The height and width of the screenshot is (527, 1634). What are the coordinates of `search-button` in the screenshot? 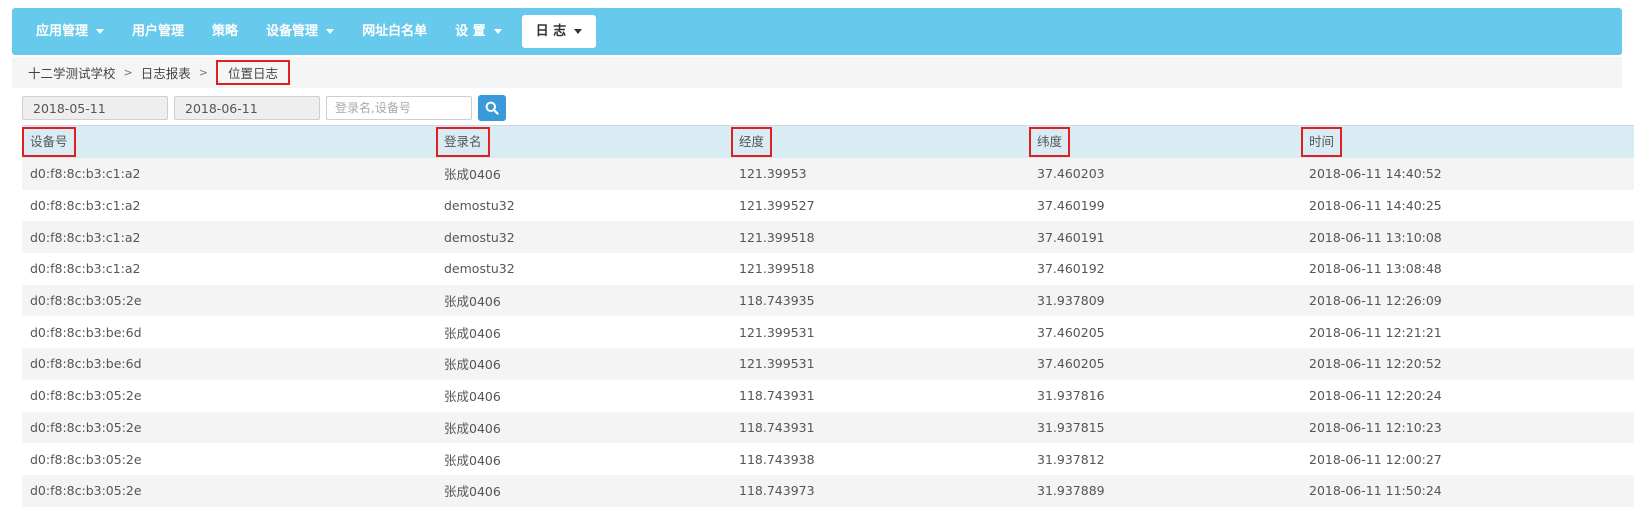 It's located at (492, 108).